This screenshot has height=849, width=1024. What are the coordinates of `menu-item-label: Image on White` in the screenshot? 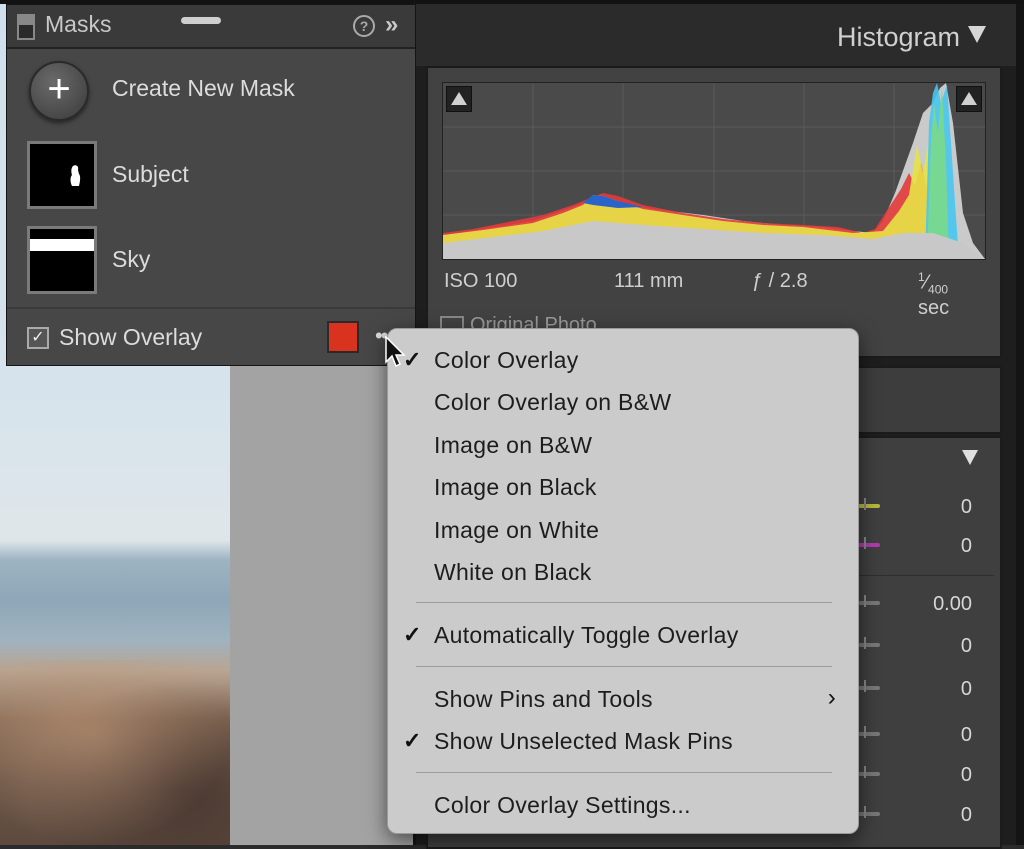 It's located at (517, 530).